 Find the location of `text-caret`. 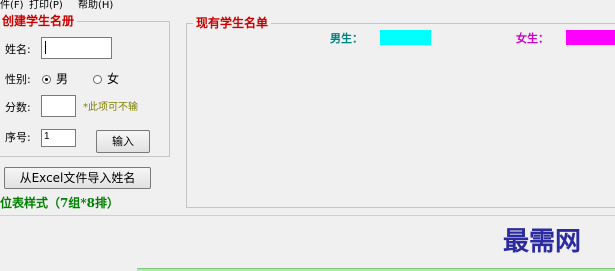

text-caret is located at coordinates (45, 47).